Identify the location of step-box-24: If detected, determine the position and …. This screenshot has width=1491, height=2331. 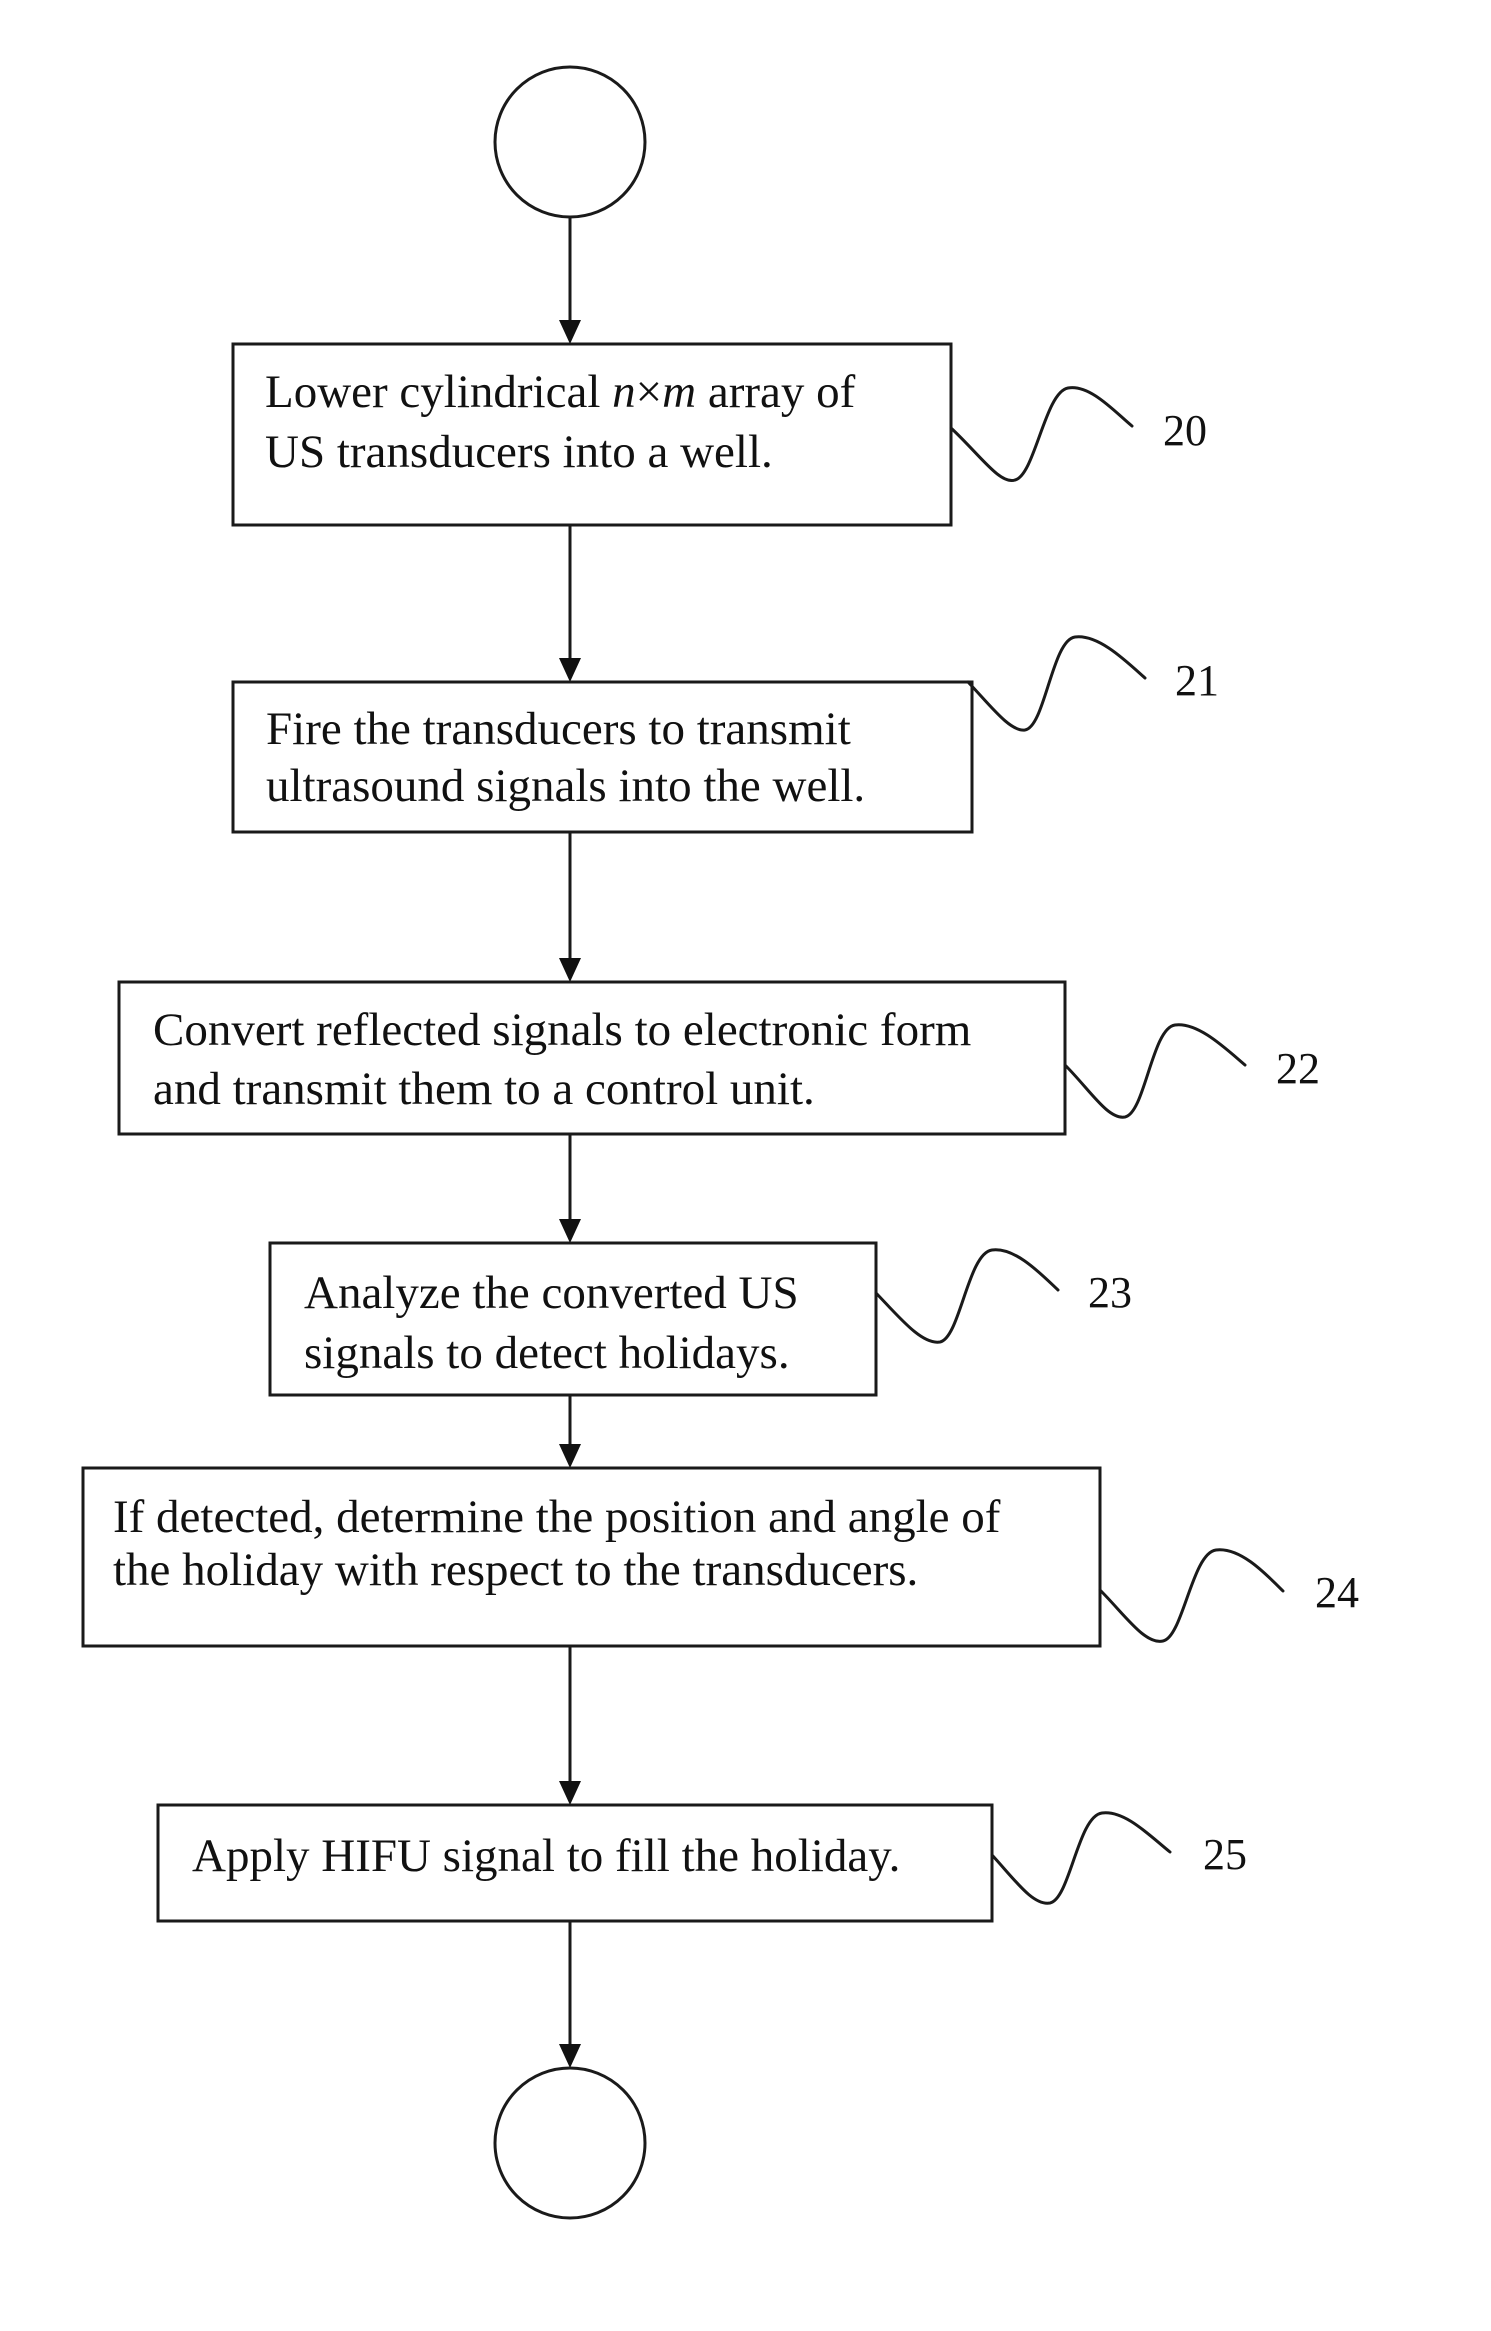
(591, 1557).